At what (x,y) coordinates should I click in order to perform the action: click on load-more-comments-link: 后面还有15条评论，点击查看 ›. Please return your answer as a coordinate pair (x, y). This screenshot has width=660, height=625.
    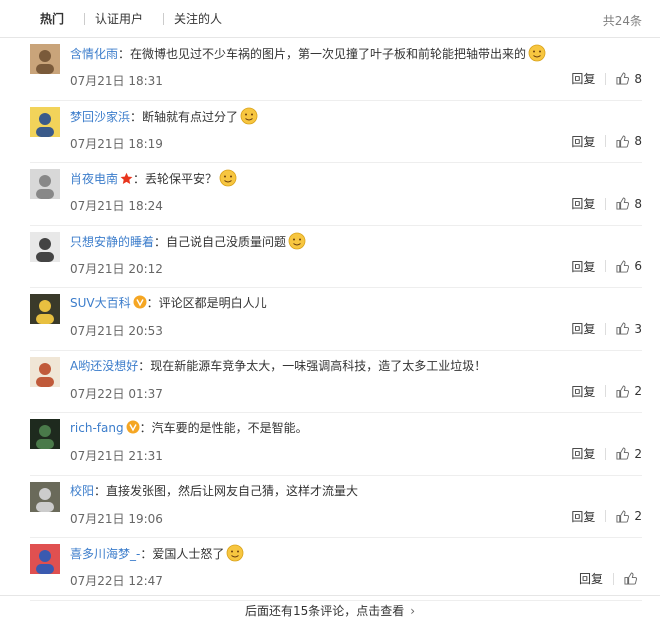
    Looking at the image, I should click on (330, 610).